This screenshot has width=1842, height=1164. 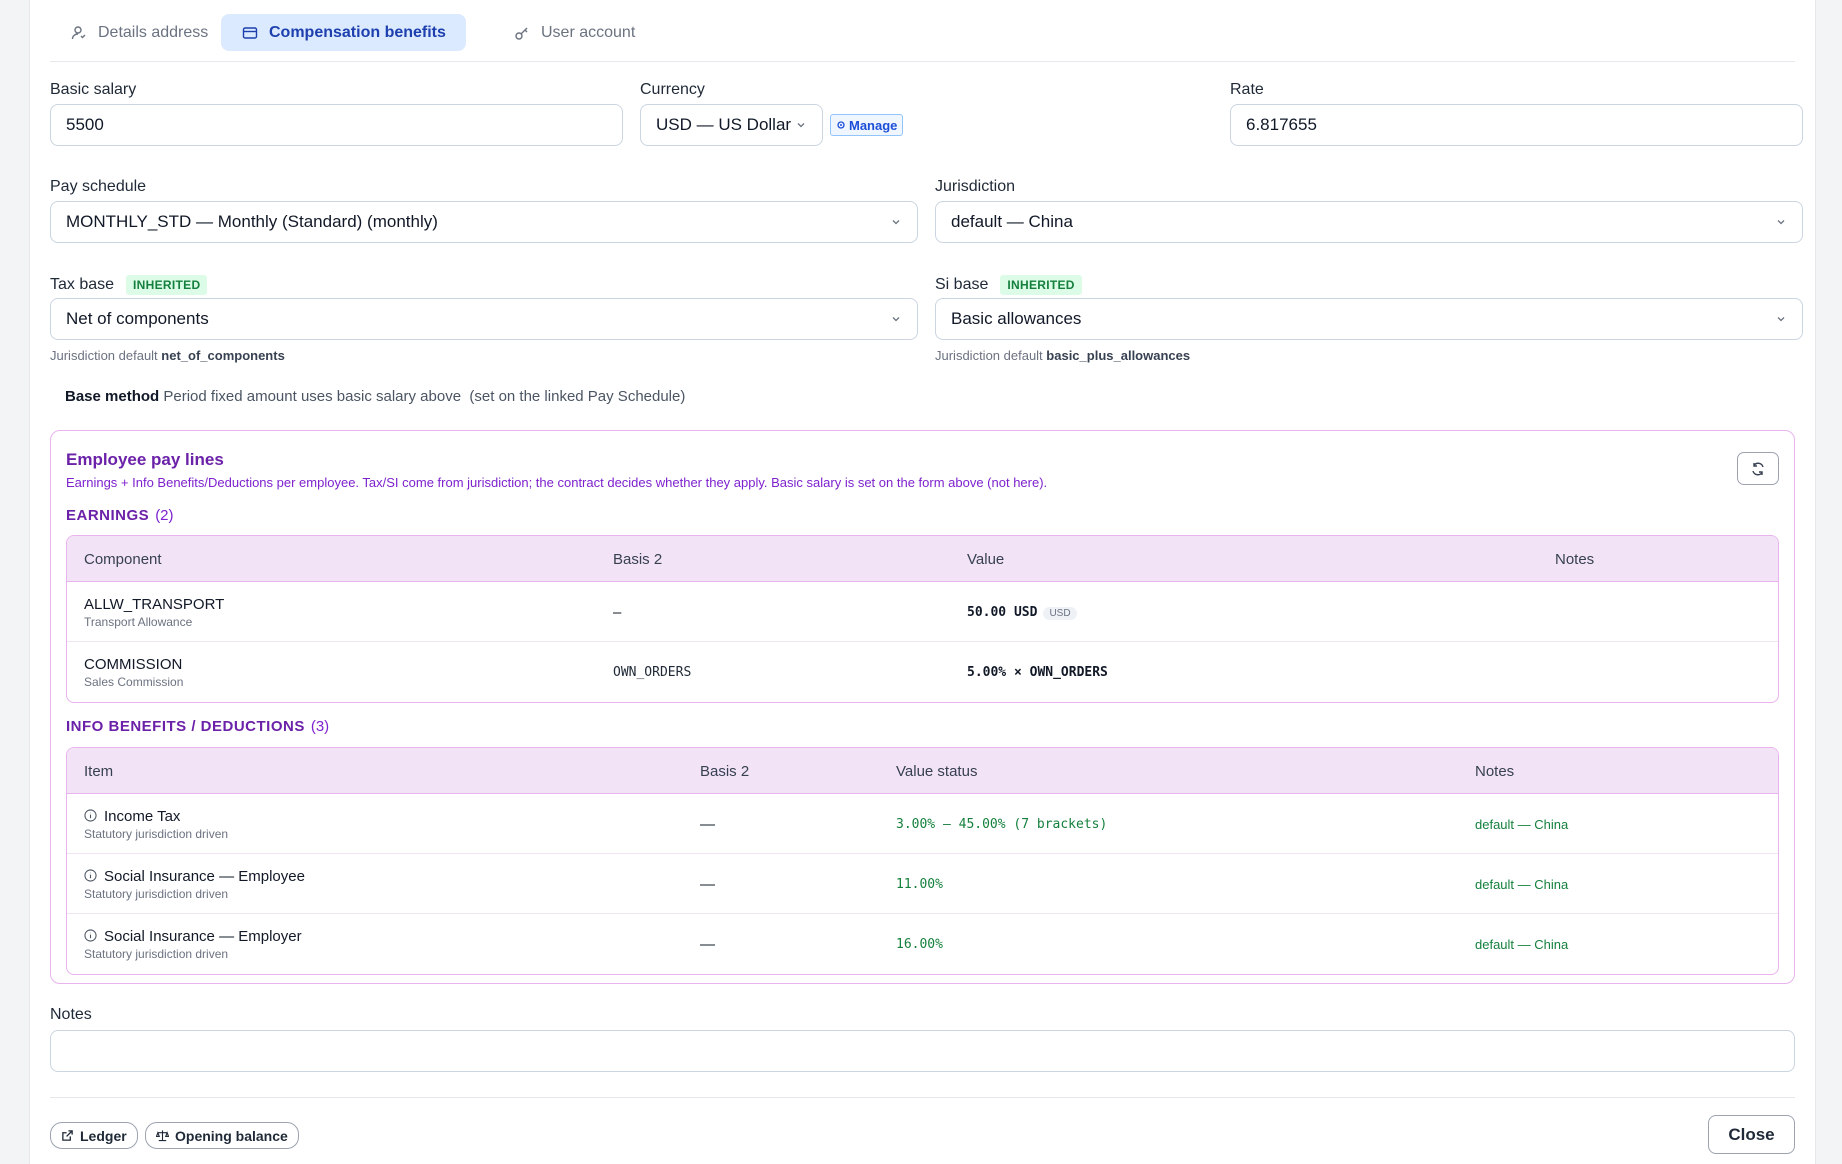 I want to click on component-code: ALLW_TRANSPORT, so click(x=154, y=604).